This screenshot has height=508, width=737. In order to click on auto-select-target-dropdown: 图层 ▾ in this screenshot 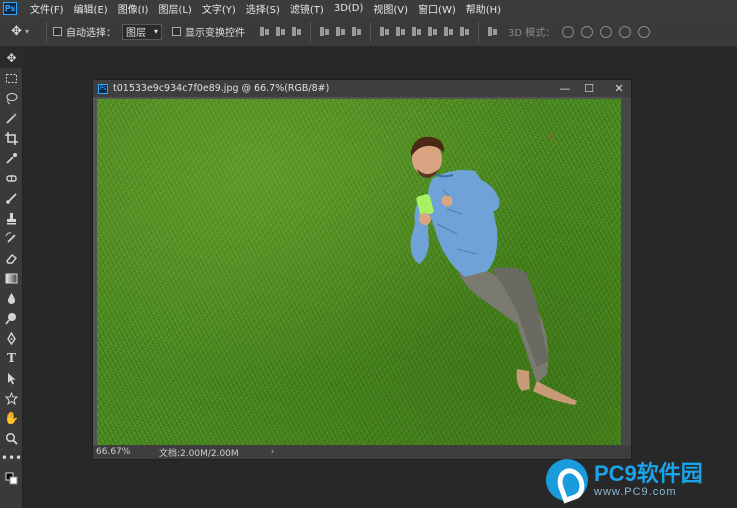, I will do `click(142, 31)`.